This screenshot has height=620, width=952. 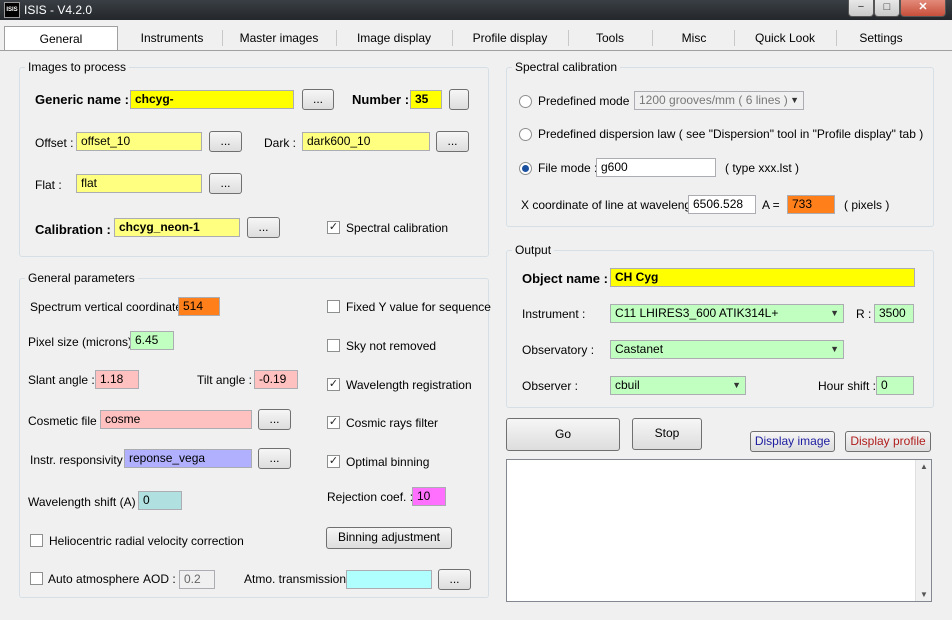 What do you see at coordinates (888, 441) in the screenshot?
I see `display-profile-button: Display profile` at bounding box center [888, 441].